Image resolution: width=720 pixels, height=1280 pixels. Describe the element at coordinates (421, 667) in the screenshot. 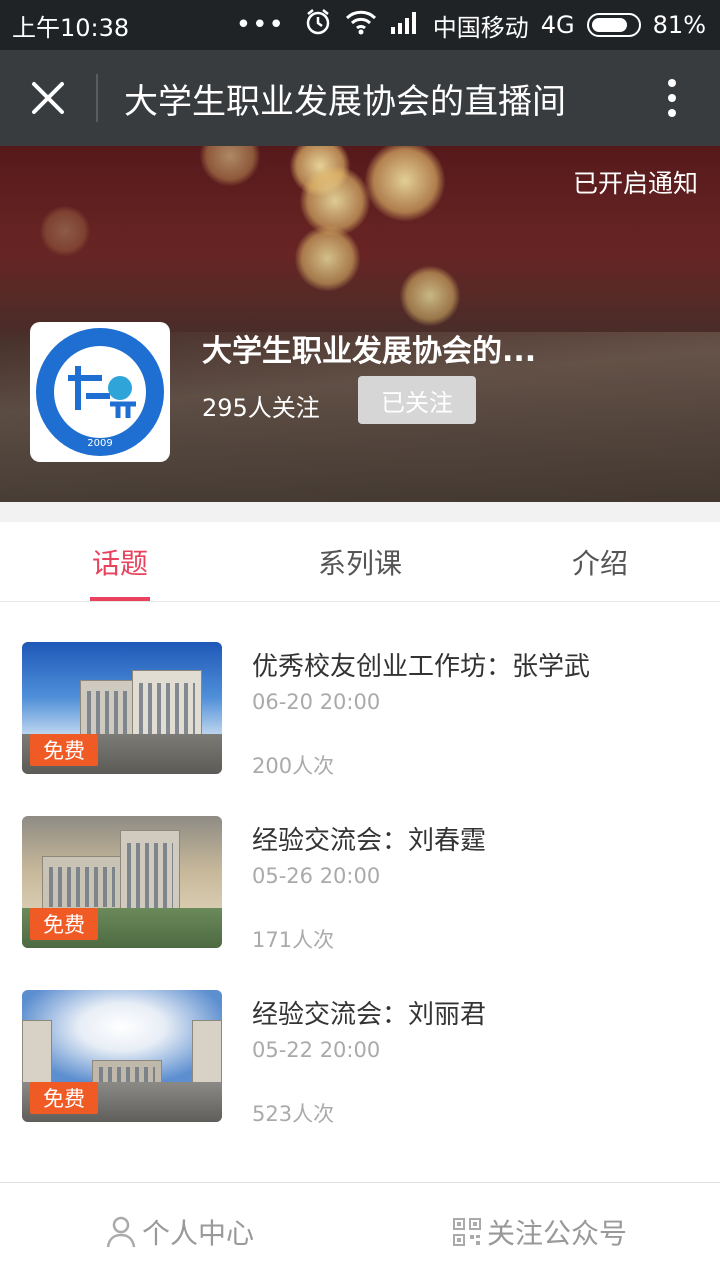

I see `topic-title: 优秀校友创业工作坊：张学武` at that location.